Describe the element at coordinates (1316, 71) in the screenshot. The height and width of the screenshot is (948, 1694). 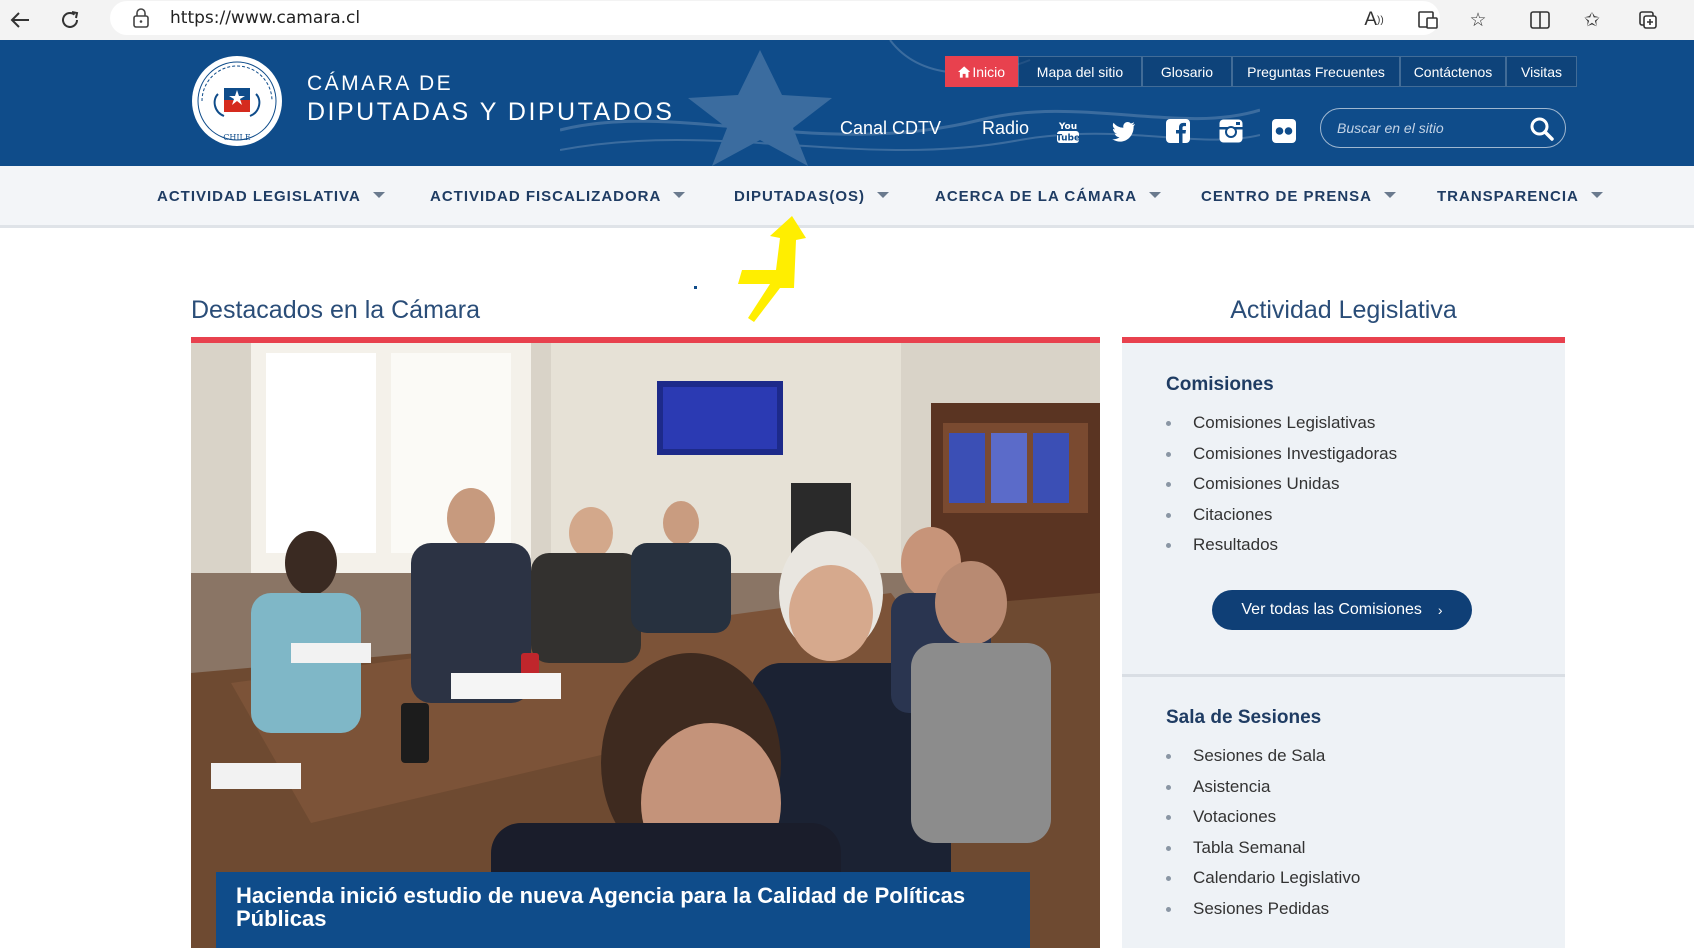
I see `topnav-preguntas-frecuentes: Preguntas Frecuentes` at that location.